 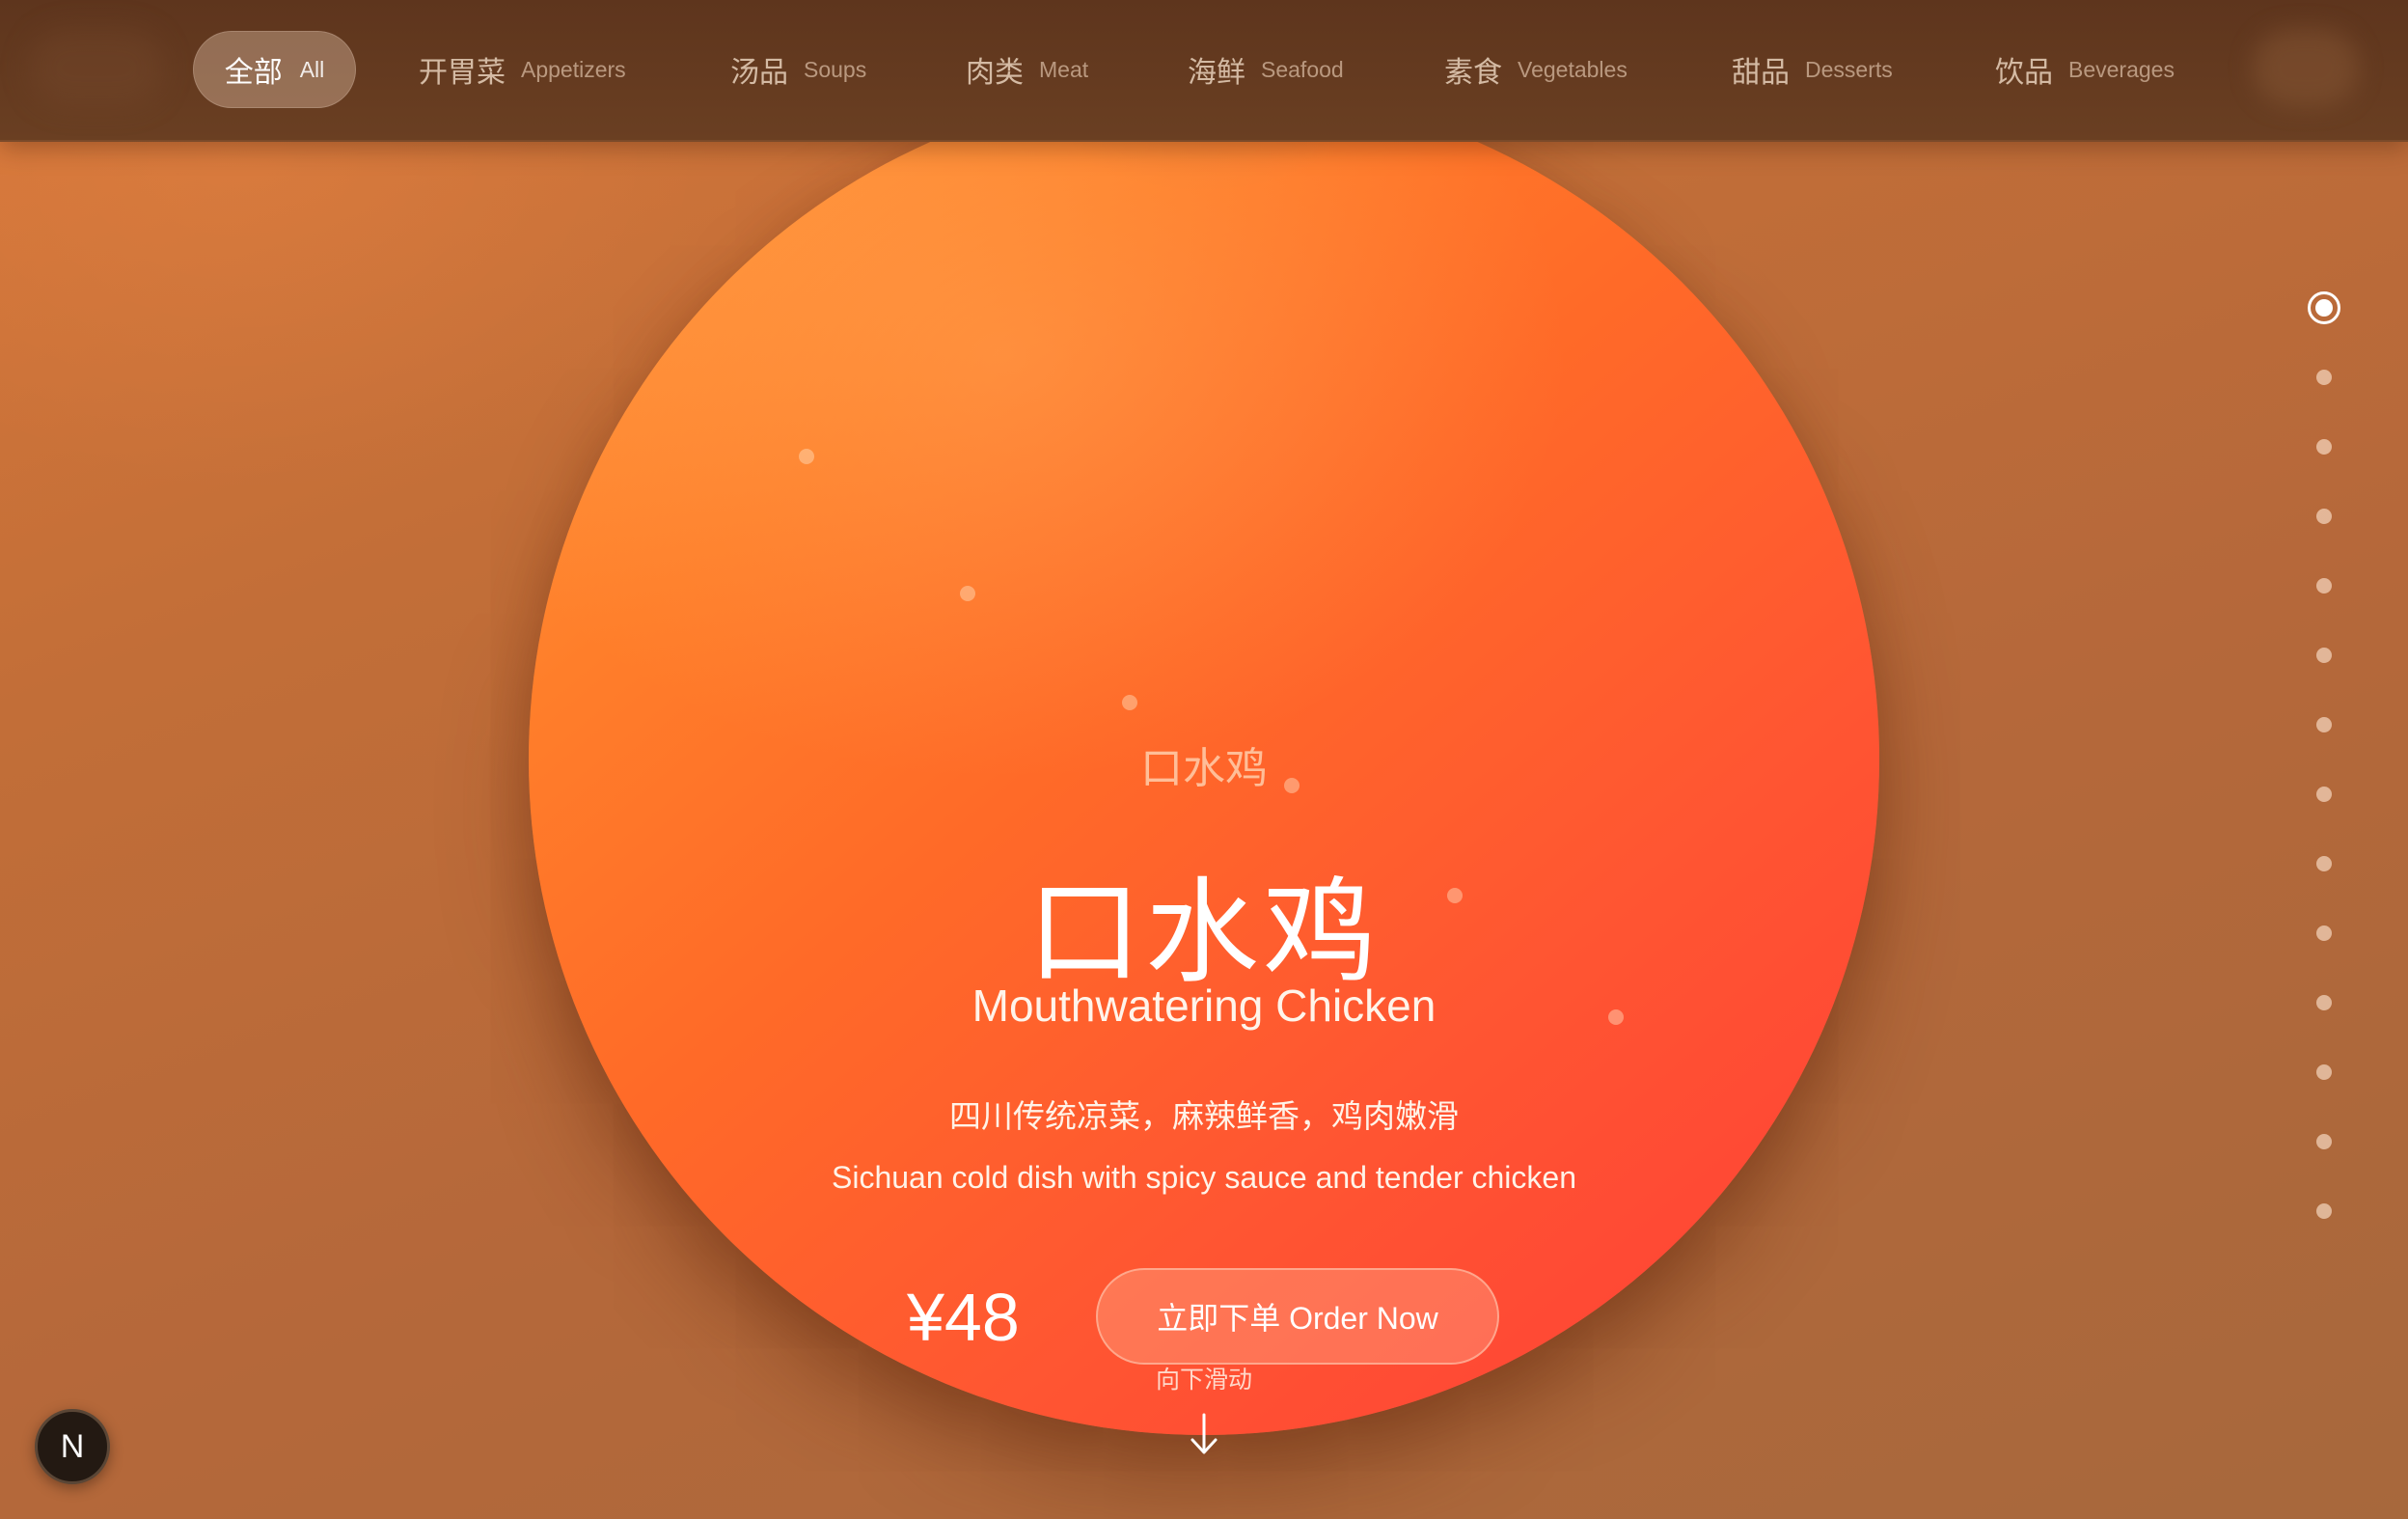 I want to click on tab-appetizers: 开胃菜 Appetizers, so click(x=522, y=69).